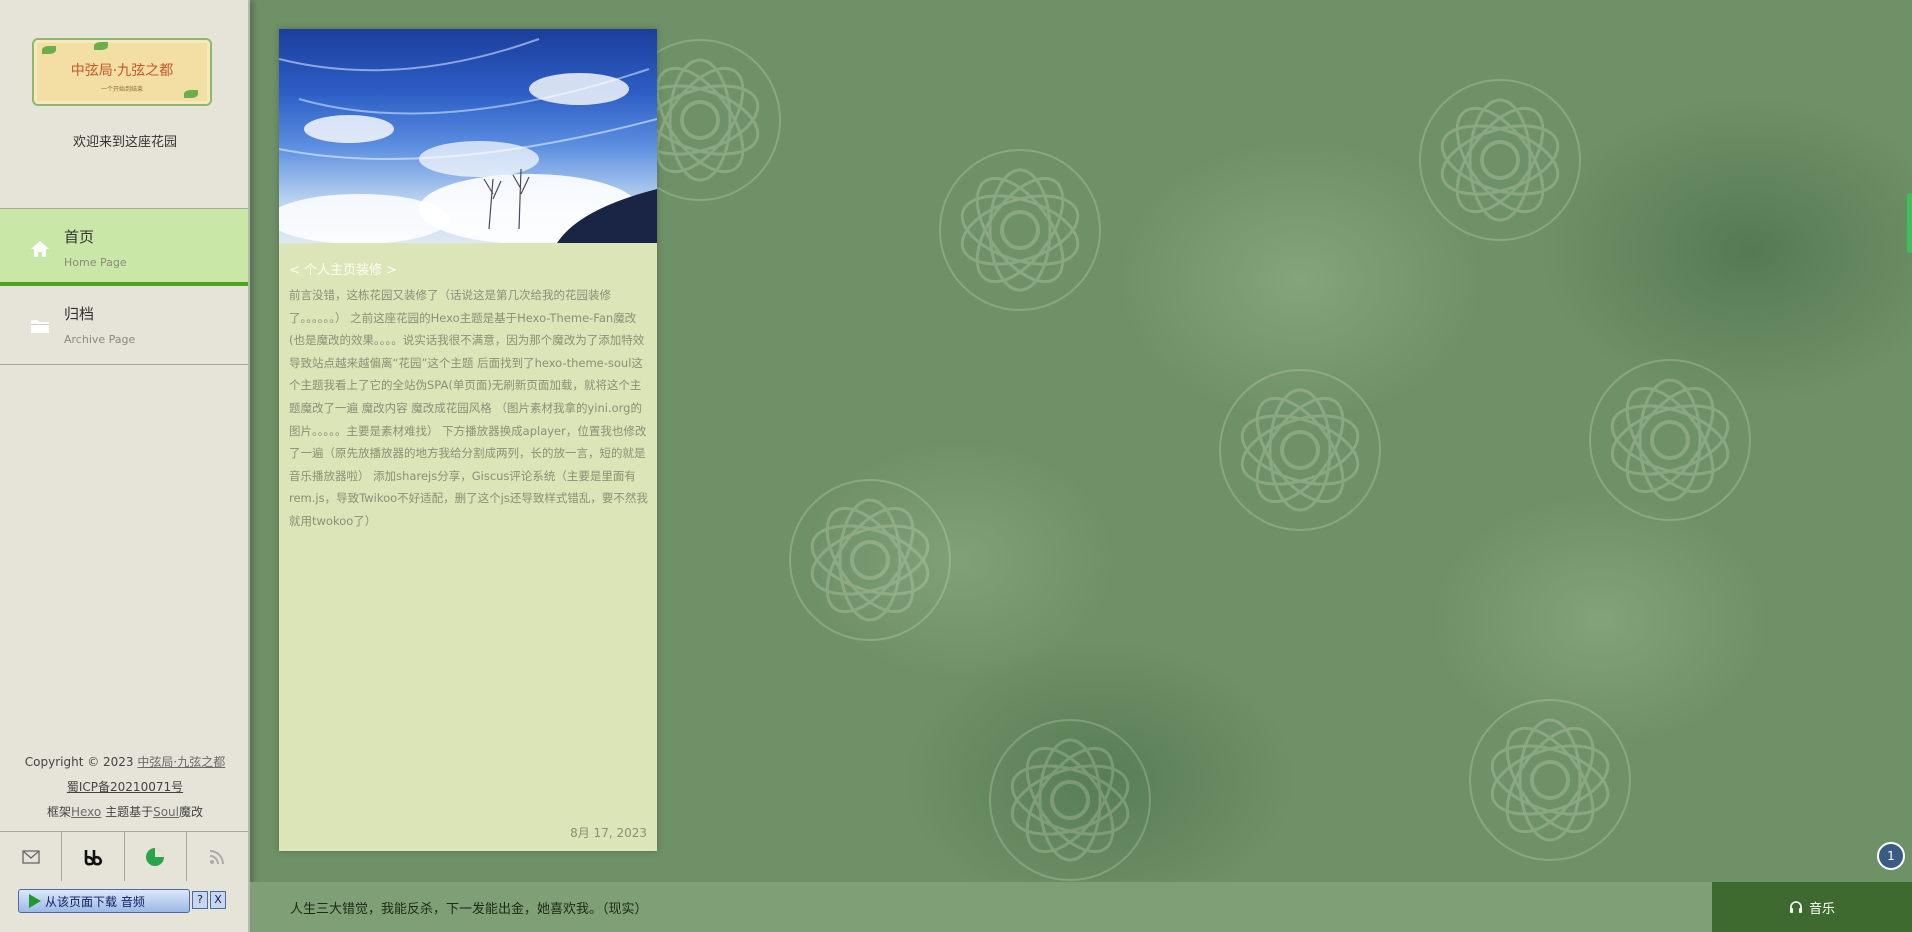  Describe the element at coordinates (608, 833) in the screenshot. I see `post-date: 8月 17, 2023` at that location.